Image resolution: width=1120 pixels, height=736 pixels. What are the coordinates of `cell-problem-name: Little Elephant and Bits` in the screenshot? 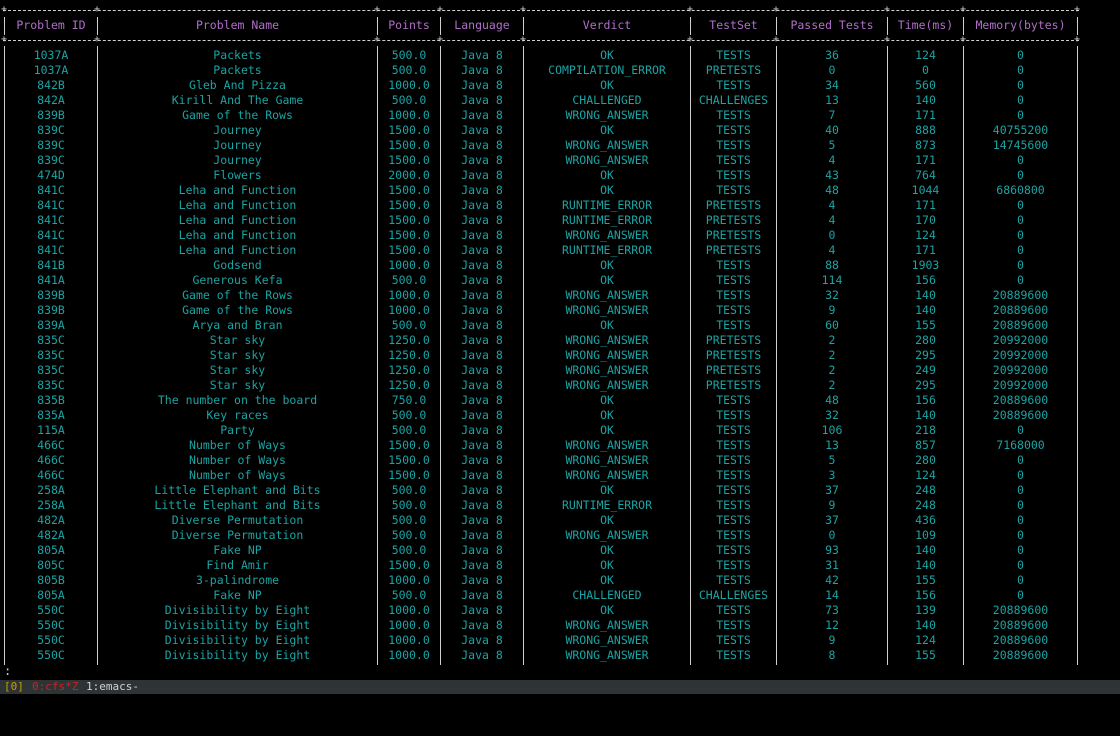 It's located at (237, 505).